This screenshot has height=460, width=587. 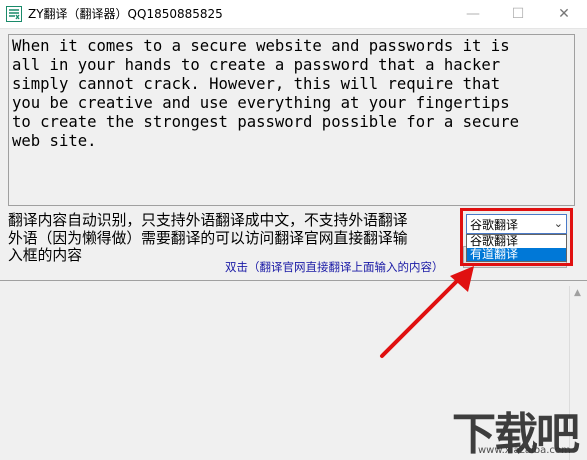 I want to click on scroll-up-icon: ▲, so click(x=577, y=293).